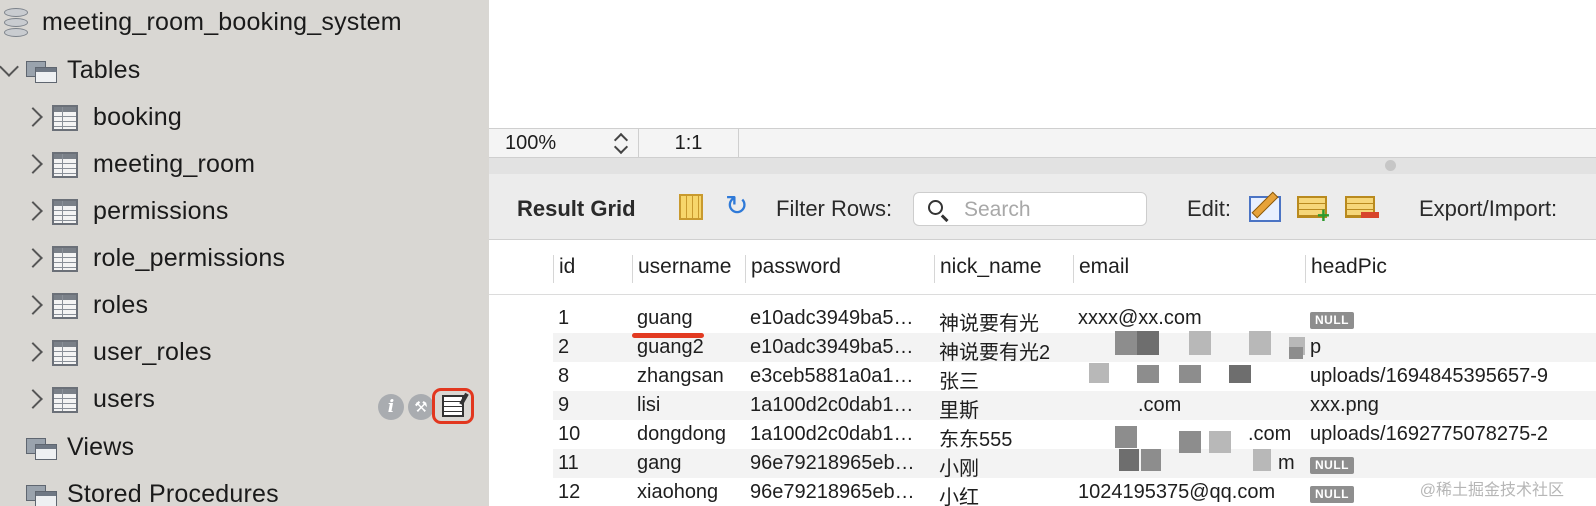 The image size is (1596, 506). What do you see at coordinates (1049, 210) in the screenshot?
I see `search-input` at bounding box center [1049, 210].